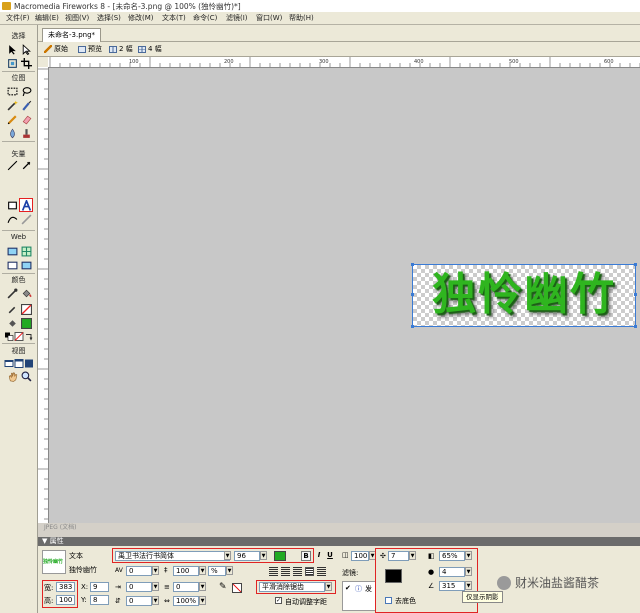  Describe the element at coordinates (12, 165) in the screenshot. I see `line-tool-icon` at that location.